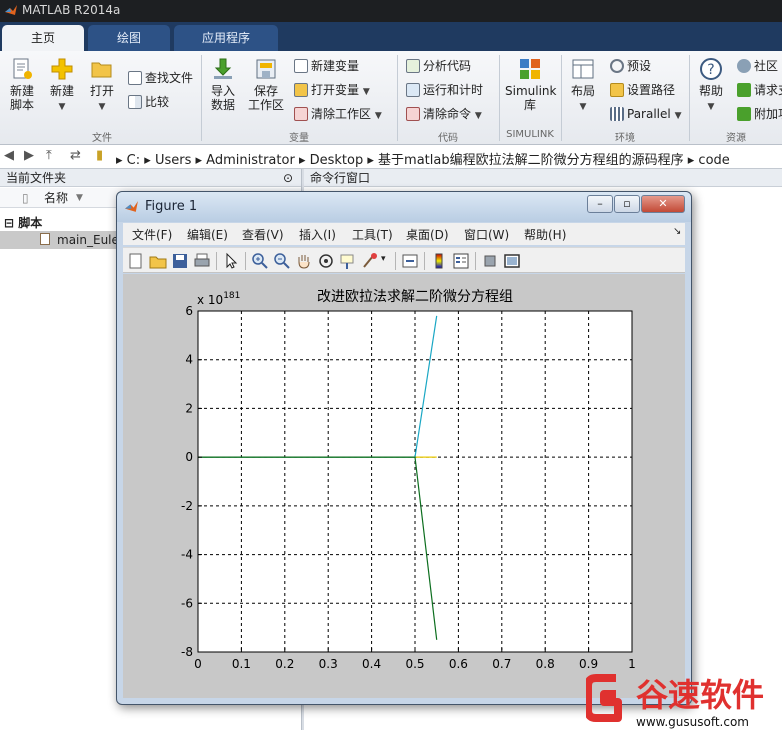 The image size is (782, 730). Describe the element at coordinates (478, 116) in the screenshot. I see `clear-commands-caret: ▼` at that location.